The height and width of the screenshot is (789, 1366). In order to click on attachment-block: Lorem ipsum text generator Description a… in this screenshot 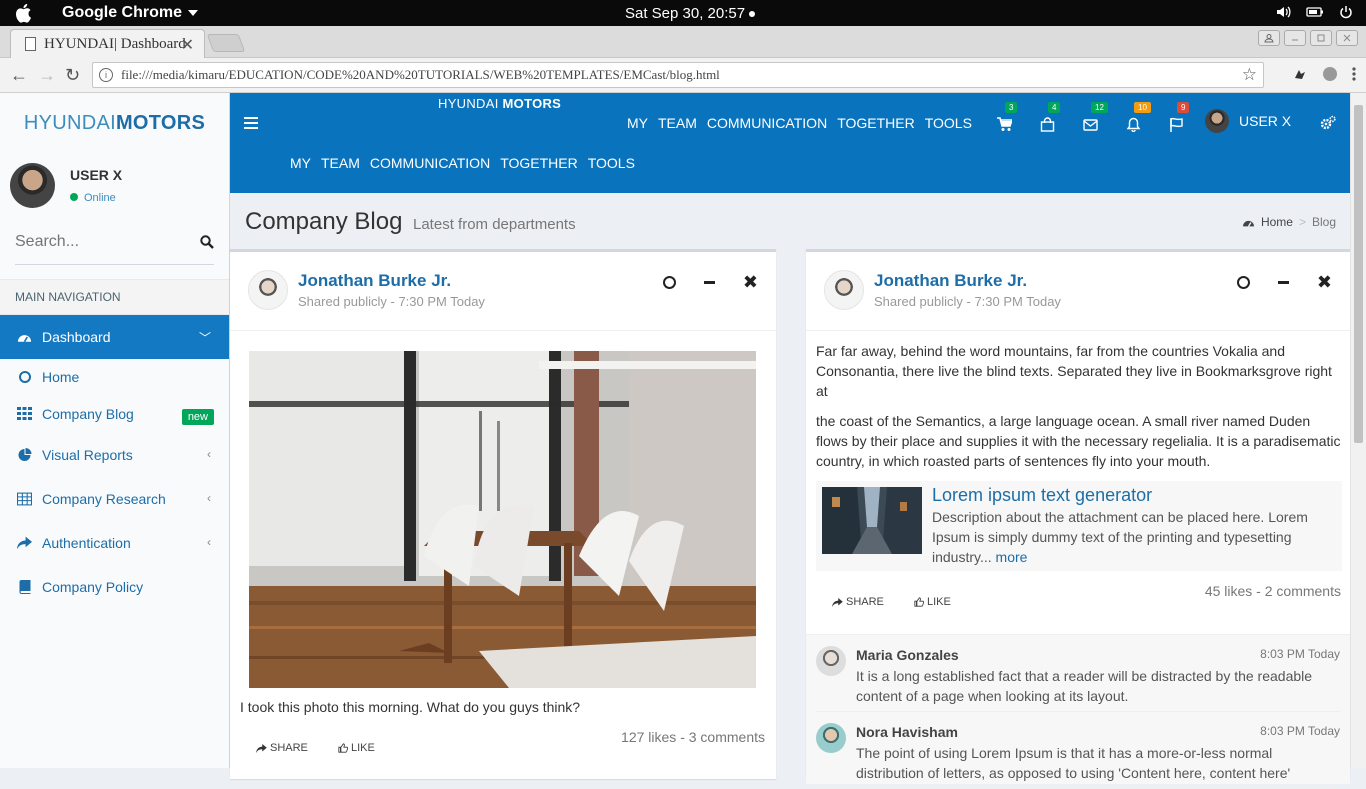, I will do `click(1079, 526)`.